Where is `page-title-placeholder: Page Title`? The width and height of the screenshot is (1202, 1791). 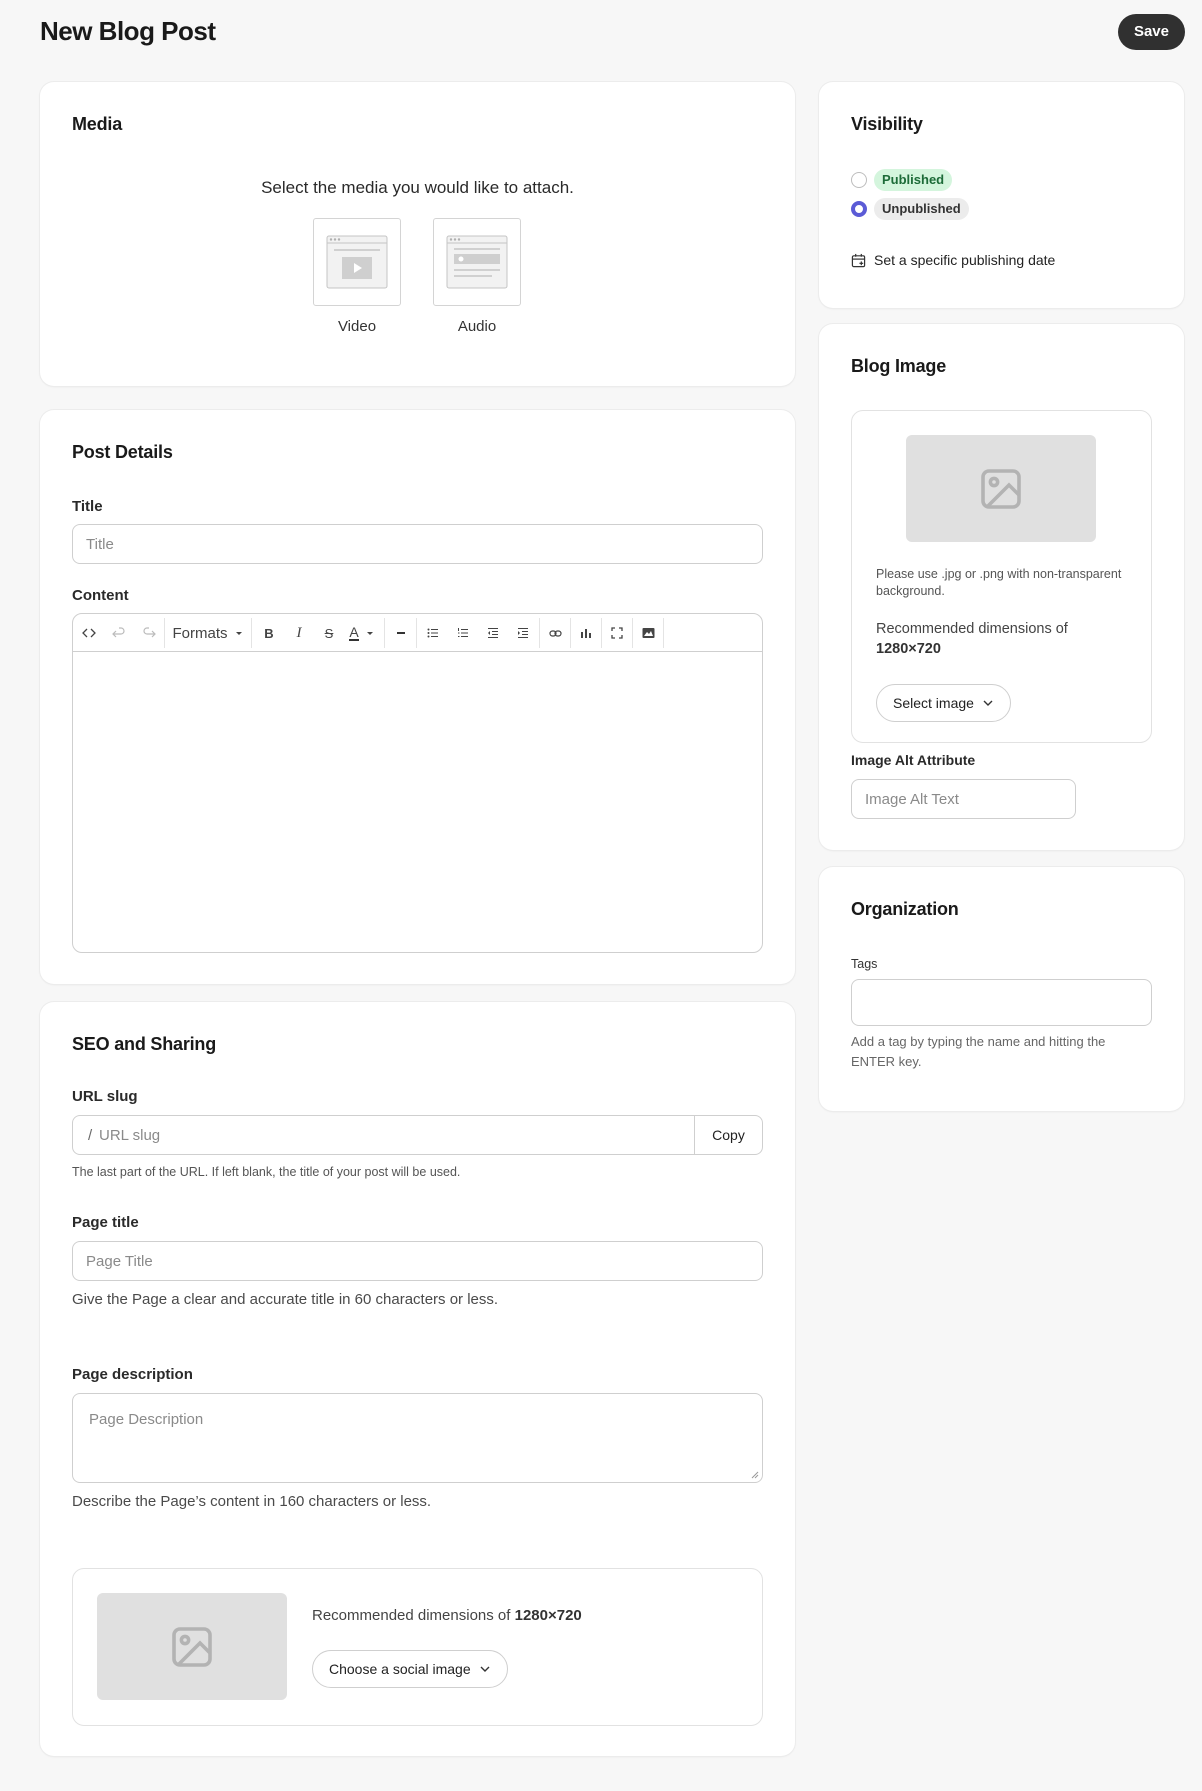 page-title-placeholder: Page Title is located at coordinates (119, 1261).